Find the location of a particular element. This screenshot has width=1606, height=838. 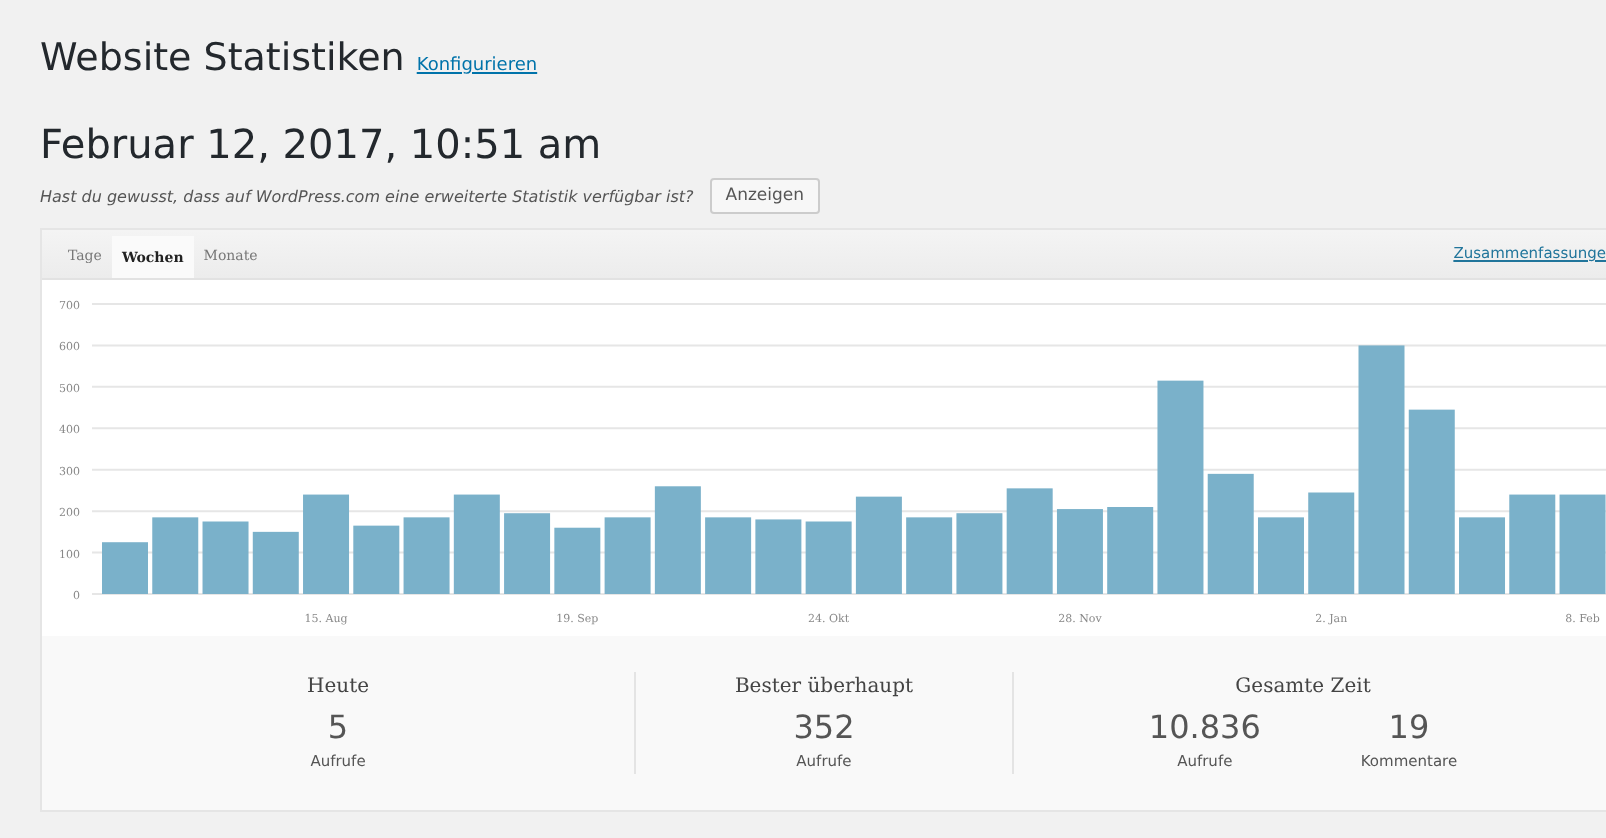

stat-value: 5 is located at coordinates (338, 727).